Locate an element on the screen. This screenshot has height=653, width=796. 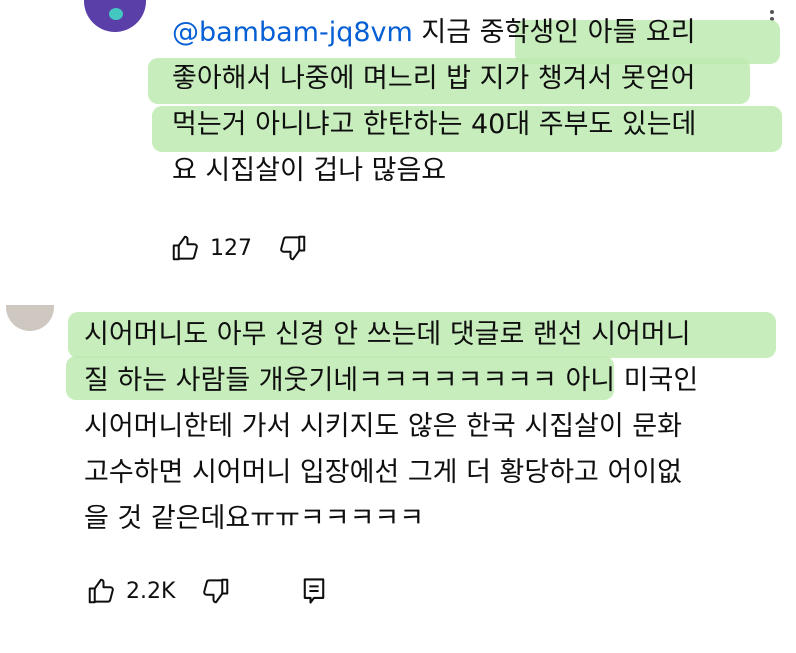
comment-2-line-2: 질 하는 사람들 개웃기네ㅋㅋㅋㅋㅋㅋㅋㅋ 아니 미국인 is located at coordinates (391, 380).